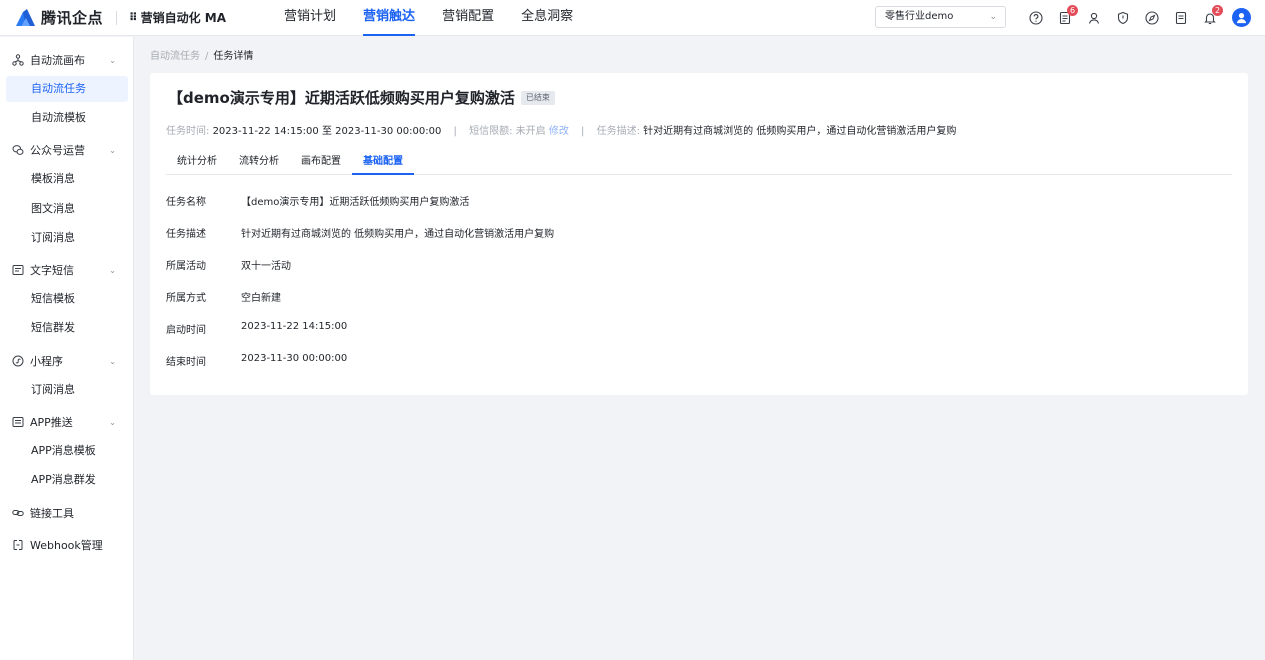 The image size is (1265, 660). I want to click on user-icon, so click(1094, 18).